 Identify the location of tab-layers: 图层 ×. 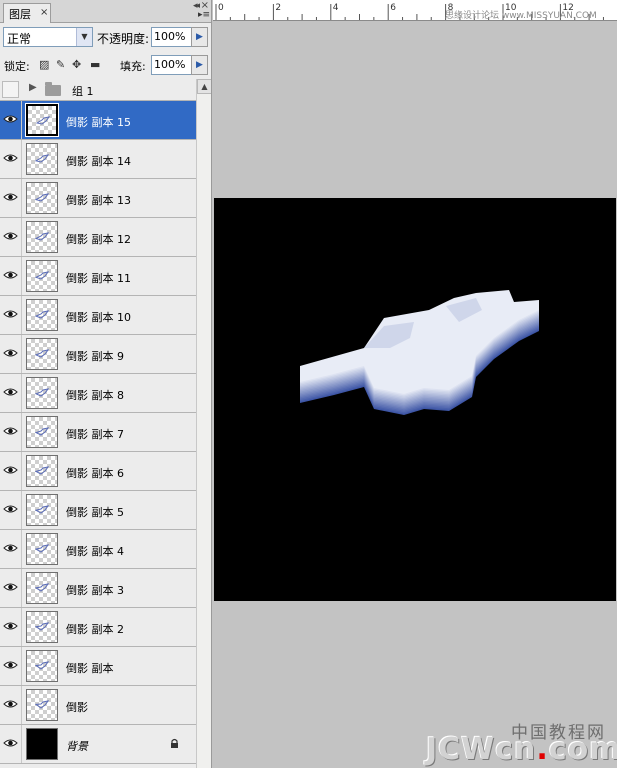
(27, 13).